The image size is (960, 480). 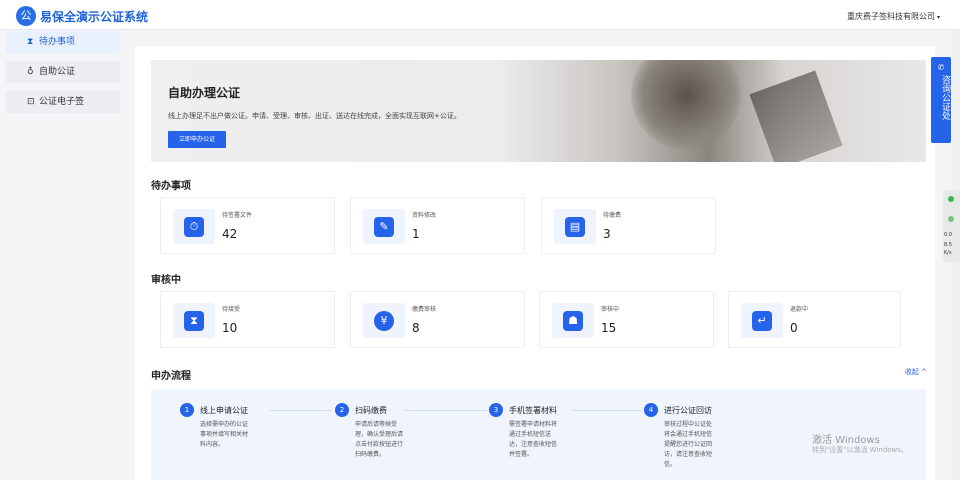 I want to click on card-under-review: ☗ 审核中 15, so click(x=626, y=319).